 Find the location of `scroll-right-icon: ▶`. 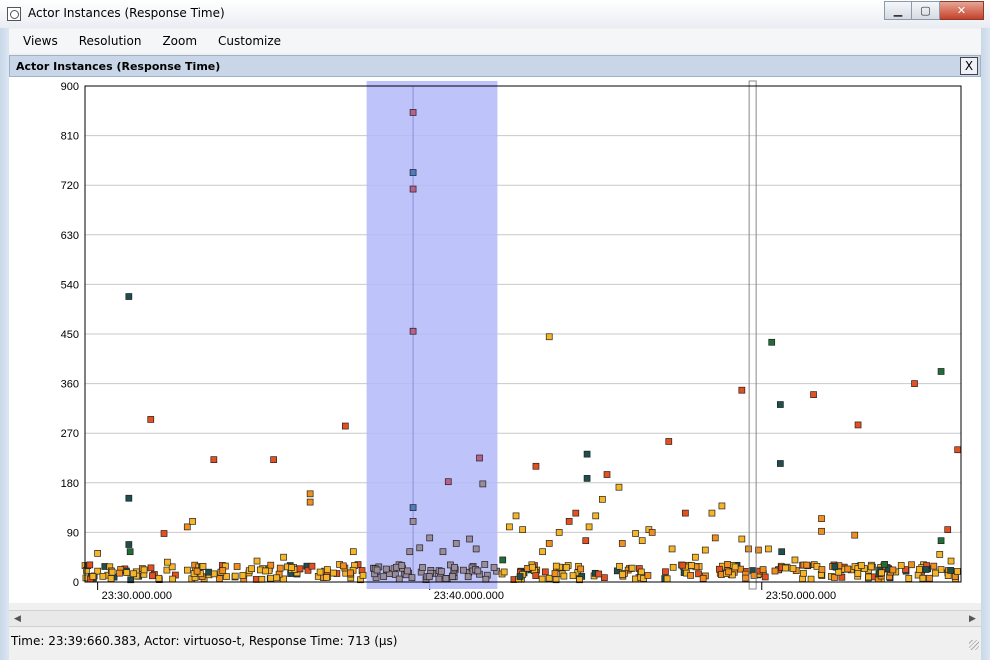

scroll-right-icon: ▶ is located at coordinates (972, 618).